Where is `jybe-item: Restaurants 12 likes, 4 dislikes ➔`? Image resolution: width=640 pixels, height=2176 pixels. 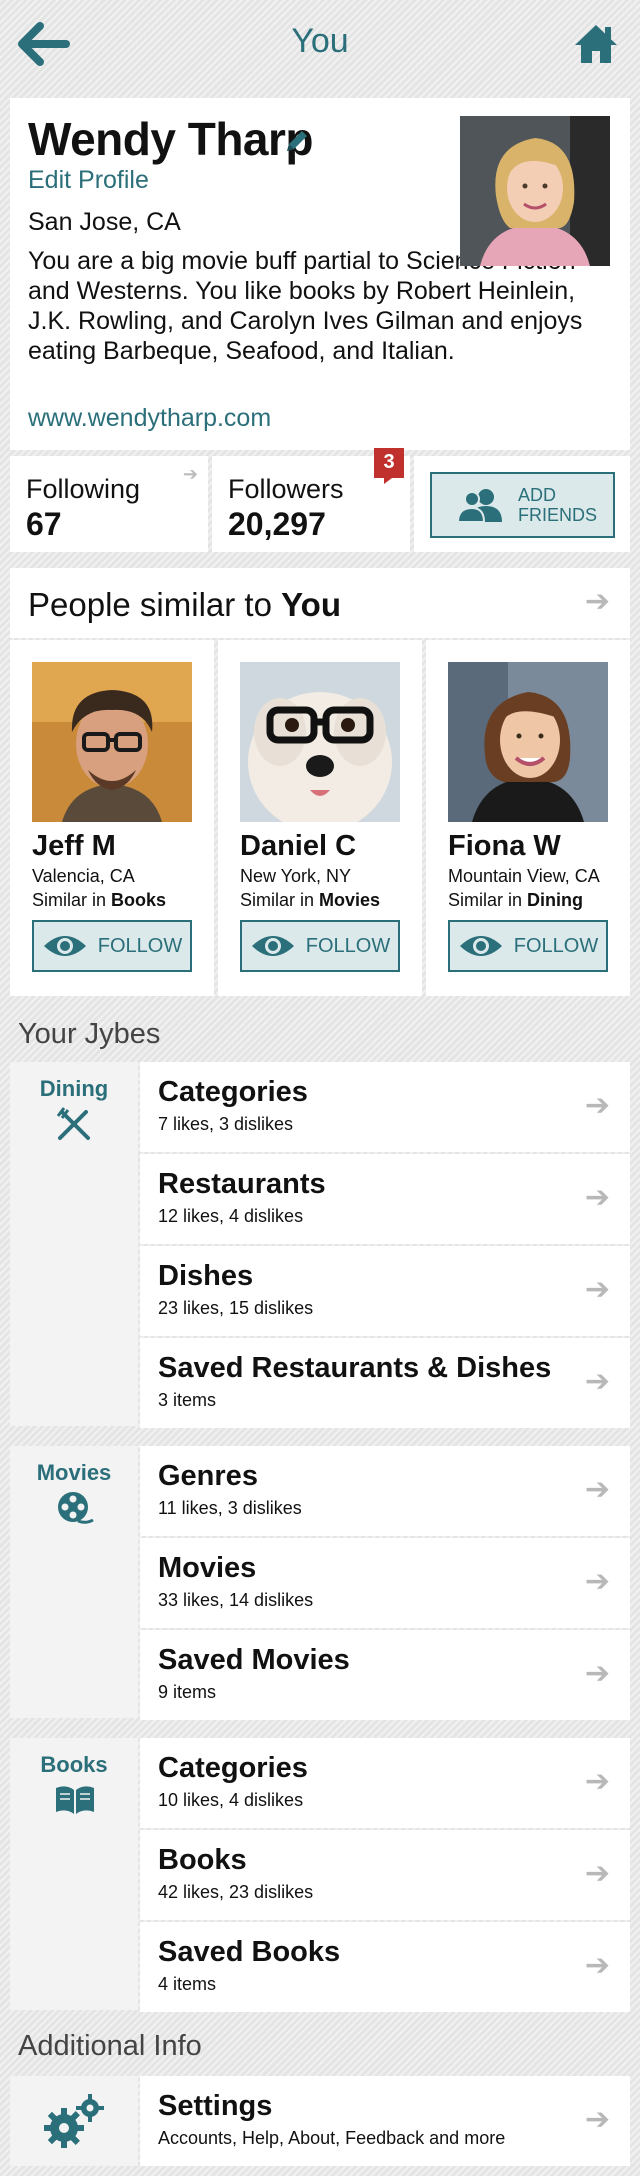 jybe-item: Restaurants 12 likes, 4 dislikes ➔ is located at coordinates (385, 1199).